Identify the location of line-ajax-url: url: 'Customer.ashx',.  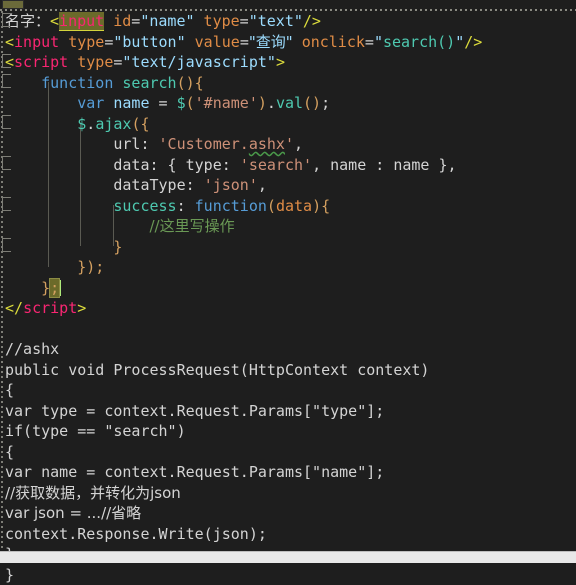
(288, 144).